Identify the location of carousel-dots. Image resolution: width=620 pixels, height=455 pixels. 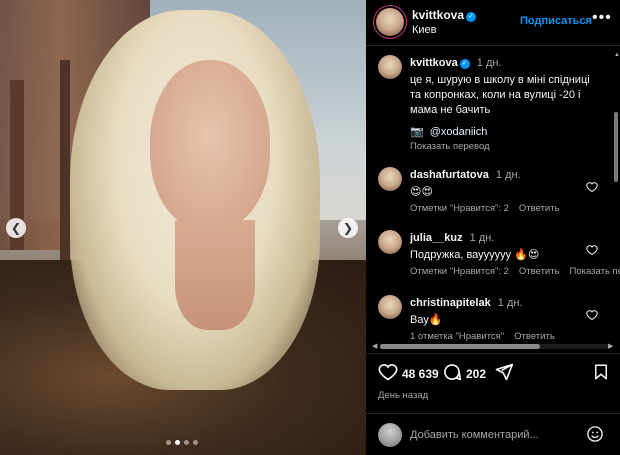
(182, 442).